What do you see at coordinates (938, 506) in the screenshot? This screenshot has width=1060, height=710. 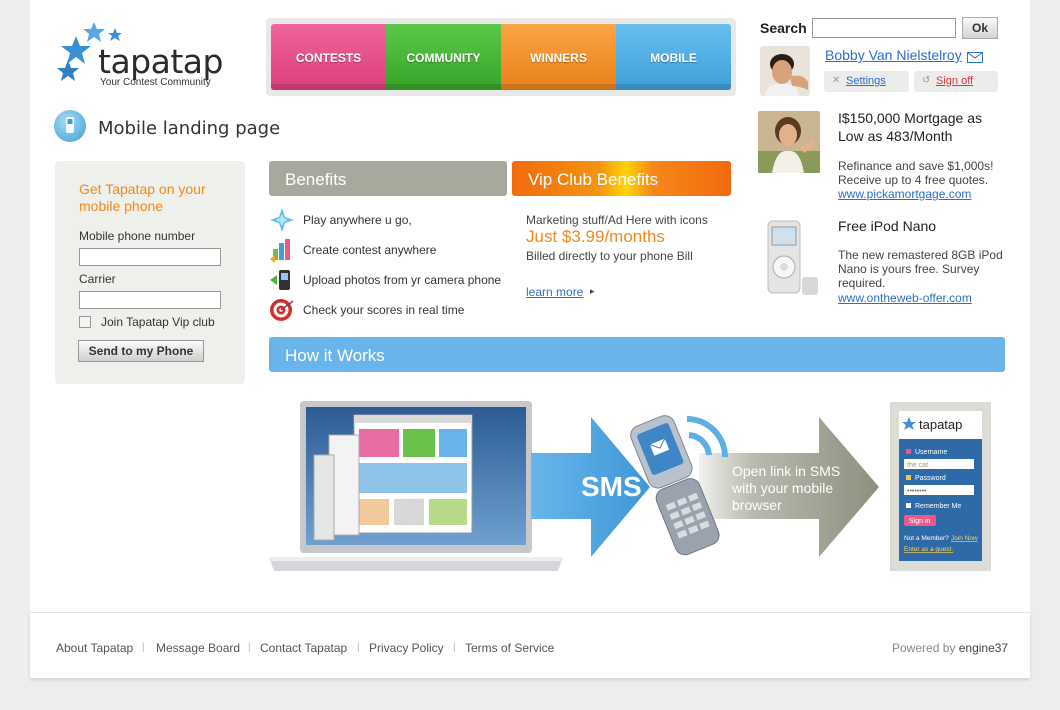 I see `mobile-remember-label: Remember Me` at bounding box center [938, 506].